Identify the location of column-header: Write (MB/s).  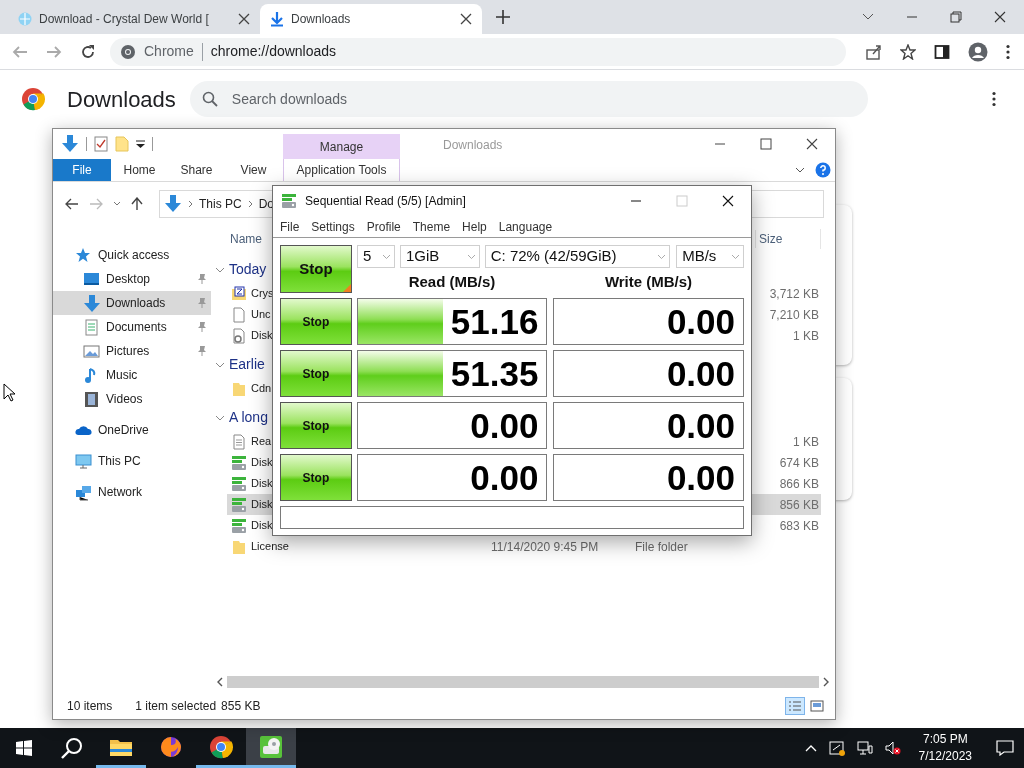
(648, 281).